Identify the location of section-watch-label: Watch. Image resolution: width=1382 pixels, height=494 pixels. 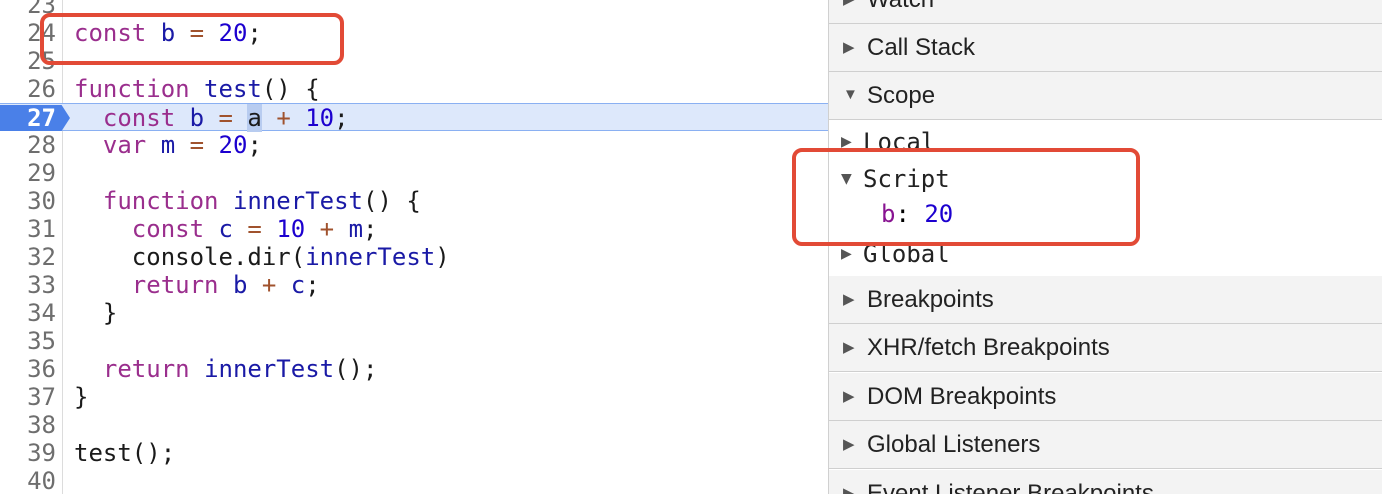
(900, 7).